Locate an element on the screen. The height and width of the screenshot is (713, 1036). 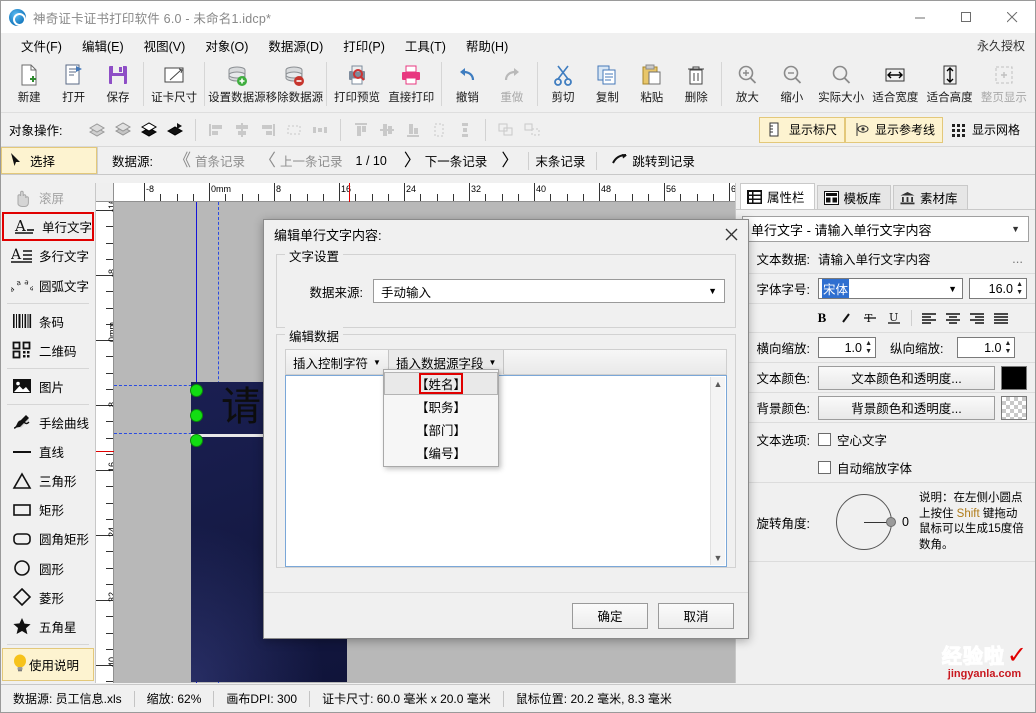
hollow-text-checkbox is located at coordinates (824, 439).